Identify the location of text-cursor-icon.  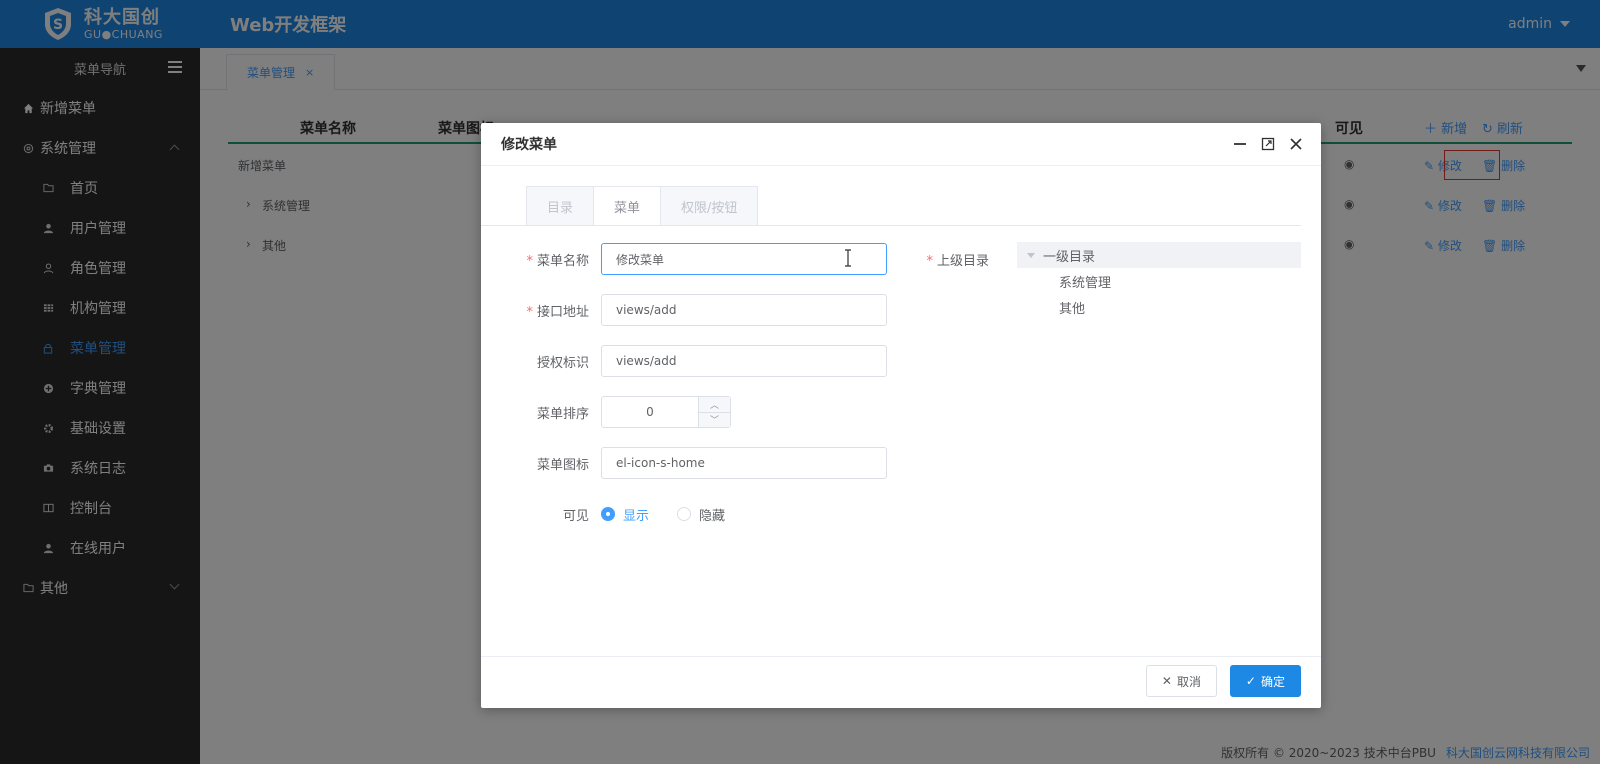
(848, 258).